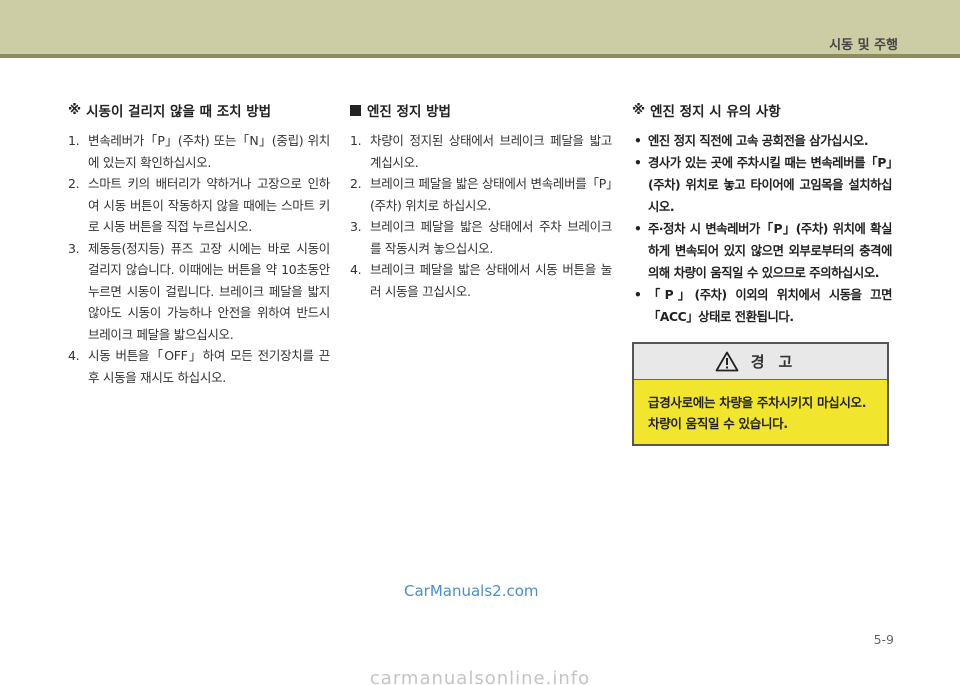 This screenshot has height=685, width=960. I want to click on section-title-text: 엔진 정지 시 유의 사항, so click(715, 112).